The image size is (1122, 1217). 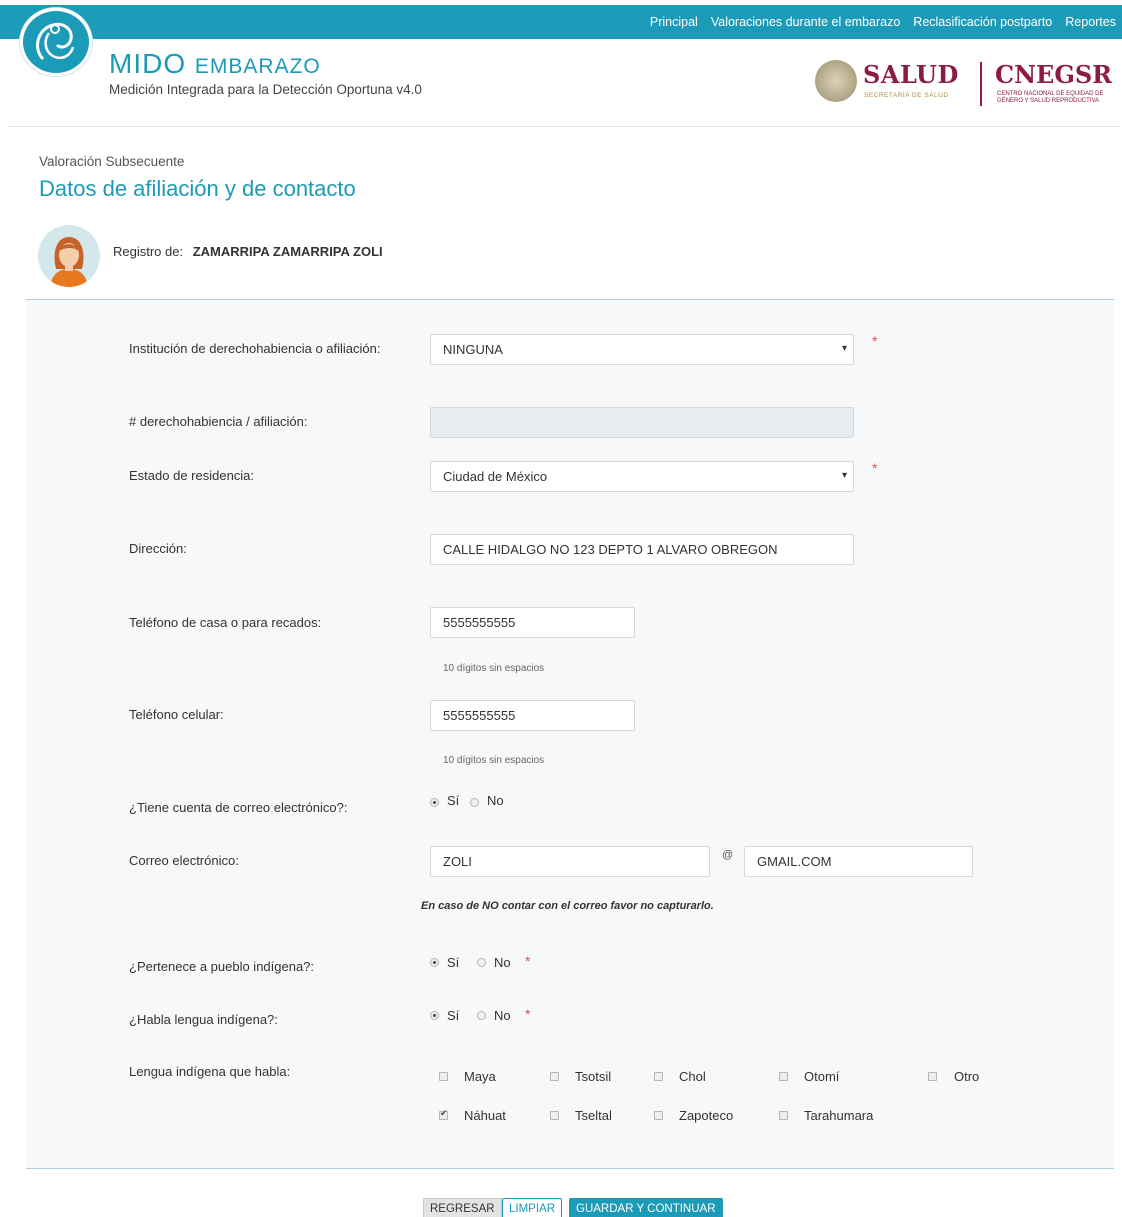 I want to click on correo-domain-input: GMAIL.COM, so click(x=858, y=861).